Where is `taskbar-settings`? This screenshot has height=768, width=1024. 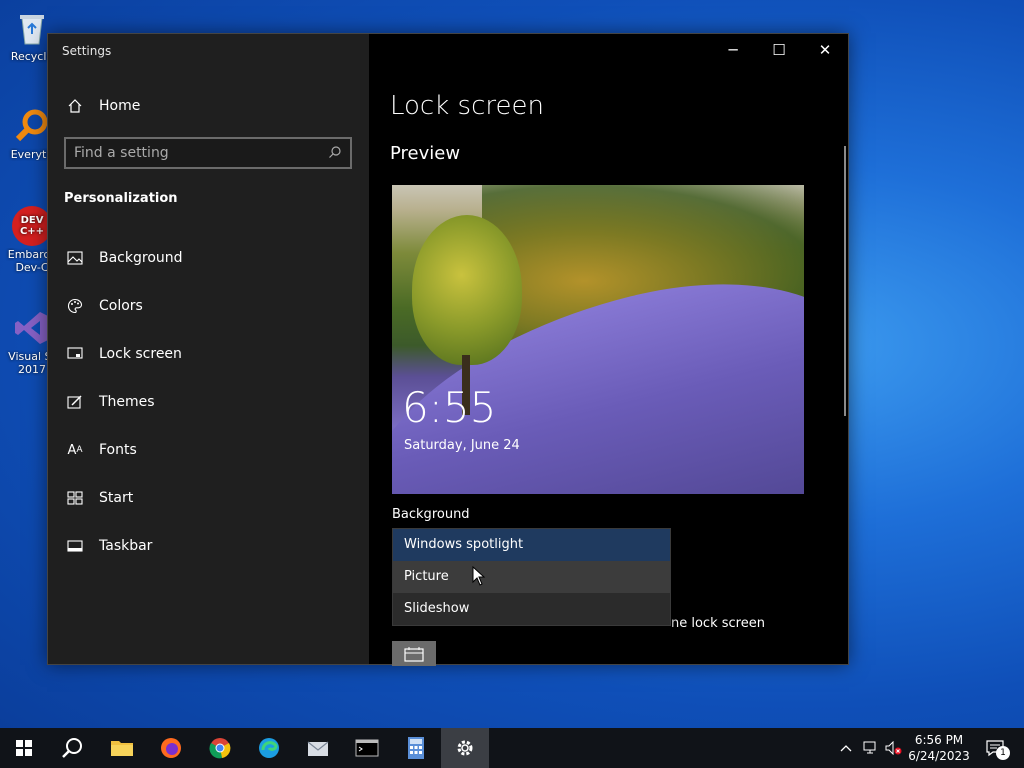
taskbar-settings is located at coordinates (465, 748).